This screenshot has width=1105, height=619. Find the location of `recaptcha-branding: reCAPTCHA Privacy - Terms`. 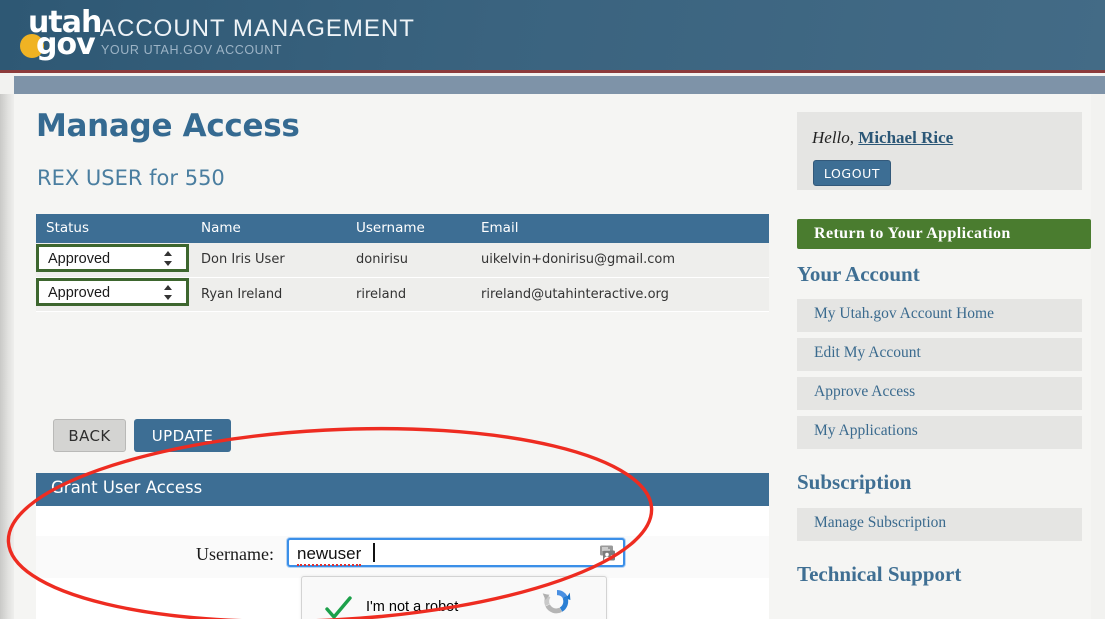

recaptcha-branding: reCAPTCHA Privacy - Terms is located at coordinates (557, 602).